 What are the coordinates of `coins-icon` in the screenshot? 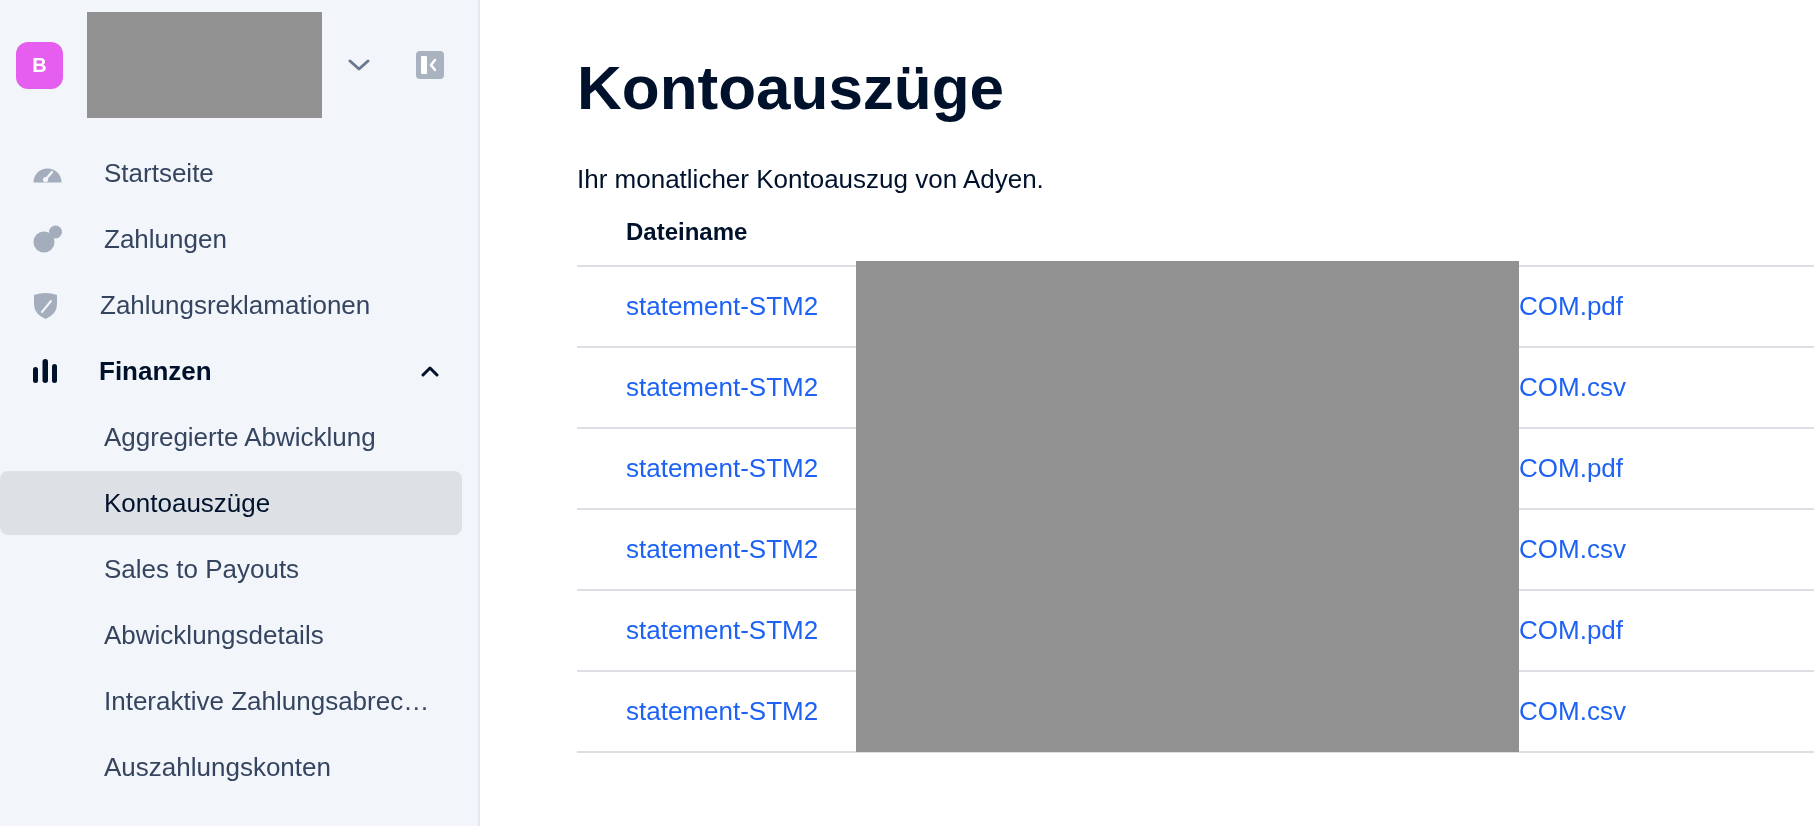 It's located at (47, 239).